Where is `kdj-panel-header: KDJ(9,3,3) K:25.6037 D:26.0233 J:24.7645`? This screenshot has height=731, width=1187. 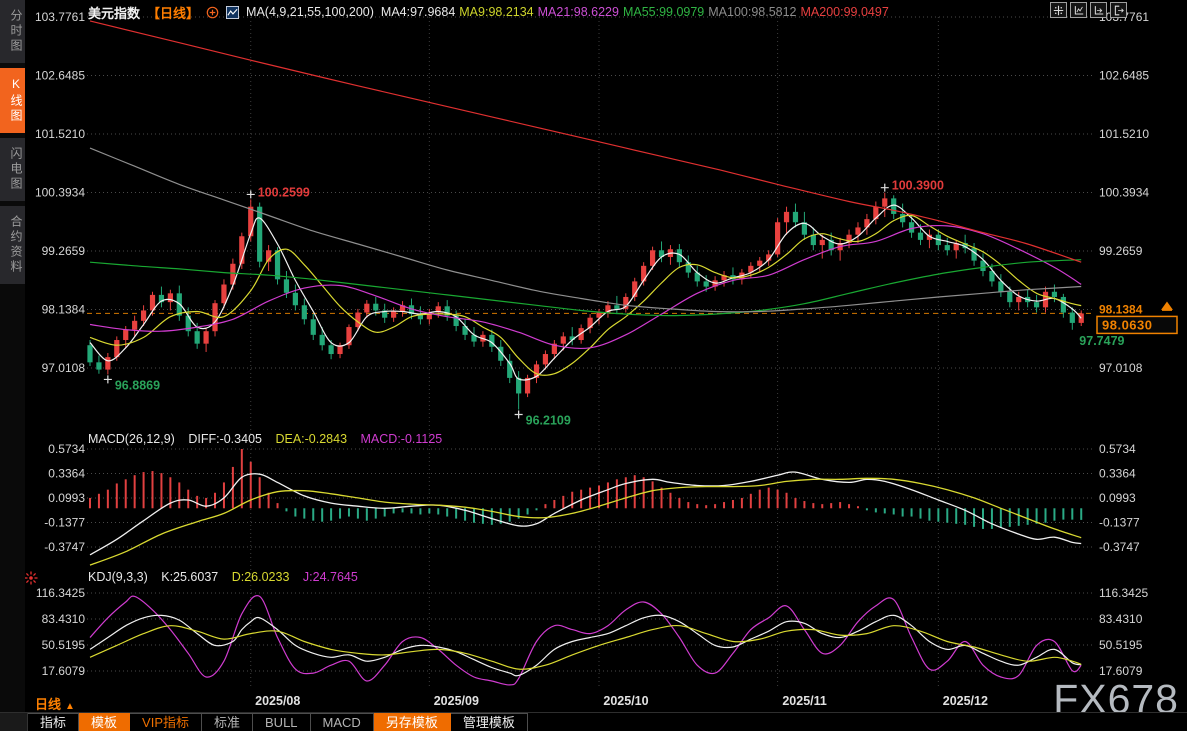
kdj-panel-header: KDJ(9,3,3) K:25.6037 D:26.0233 J:24.7645 is located at coordinates (228, 577).